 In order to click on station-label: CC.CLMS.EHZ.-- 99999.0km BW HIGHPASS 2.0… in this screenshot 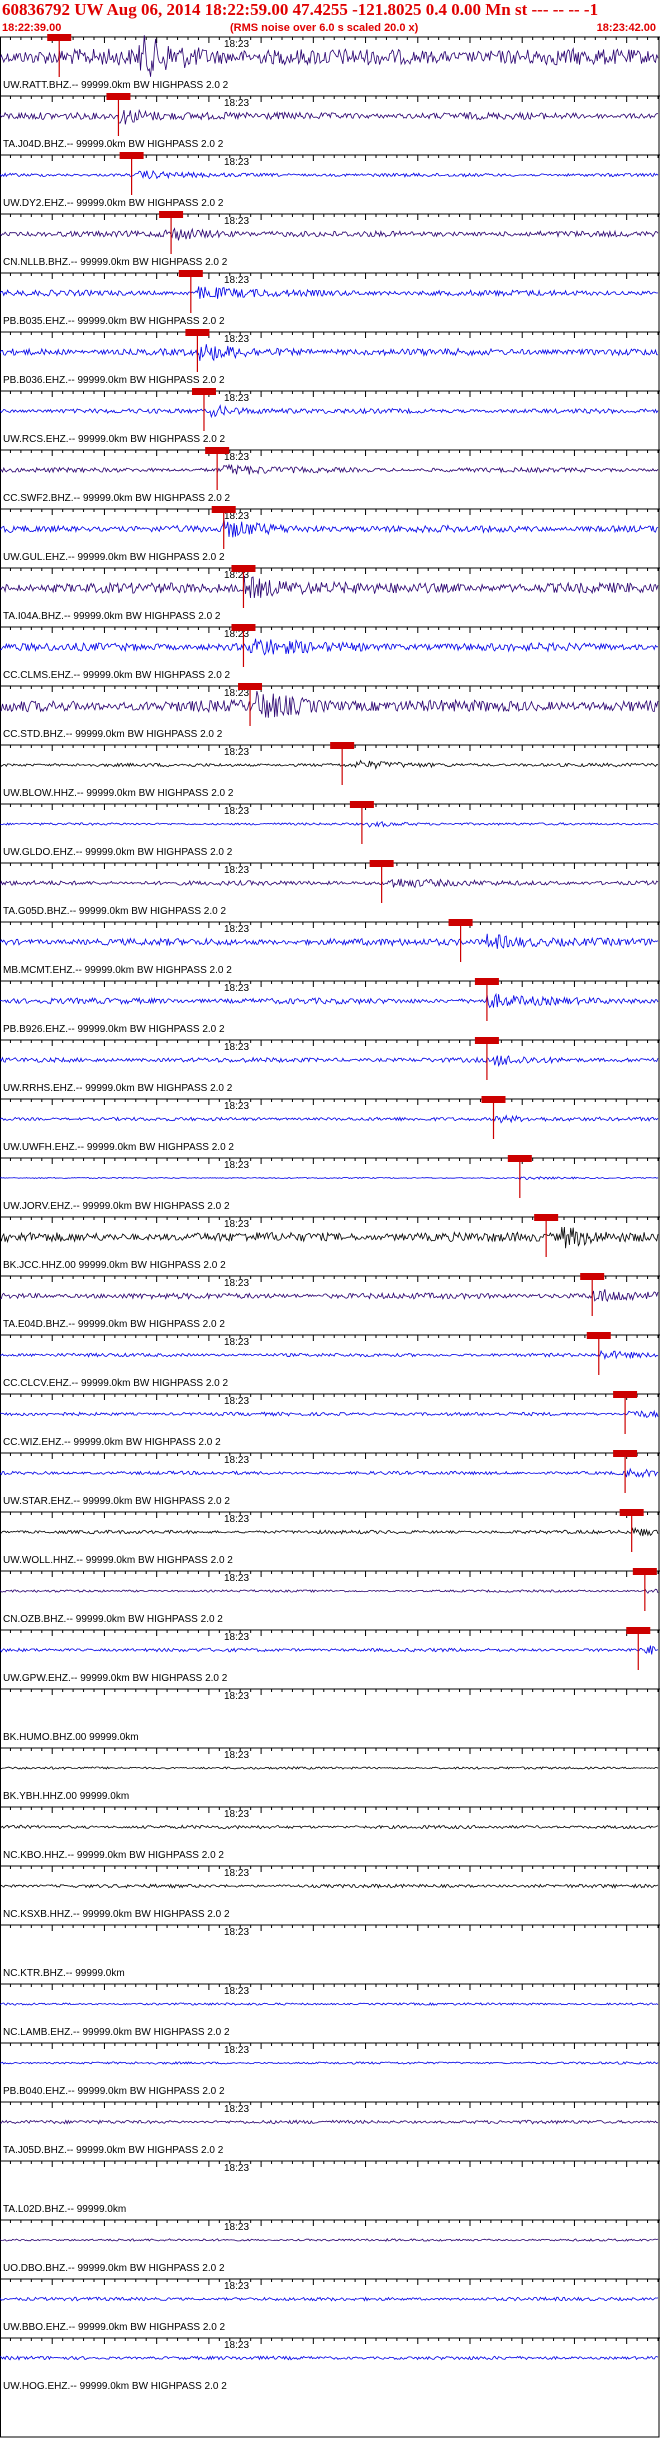, I will do `click(117, 675)`.